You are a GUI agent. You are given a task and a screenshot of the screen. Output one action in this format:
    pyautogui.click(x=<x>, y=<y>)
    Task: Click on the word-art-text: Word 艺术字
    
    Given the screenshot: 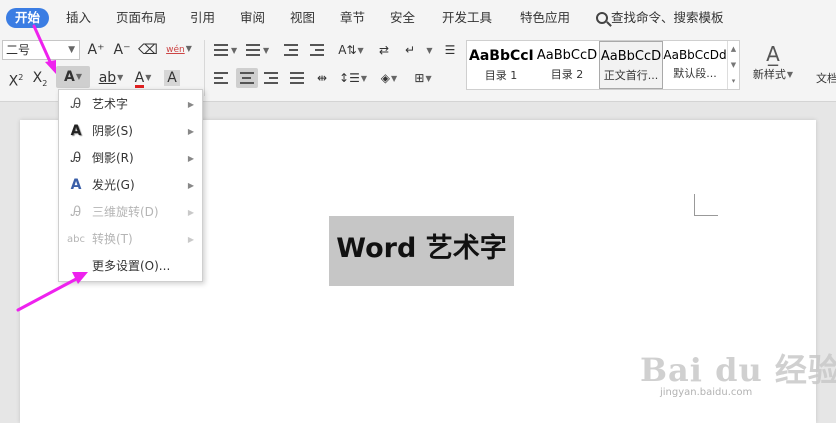 What is the action you would take?
    pyautogui.click(x=421, y=251)
    